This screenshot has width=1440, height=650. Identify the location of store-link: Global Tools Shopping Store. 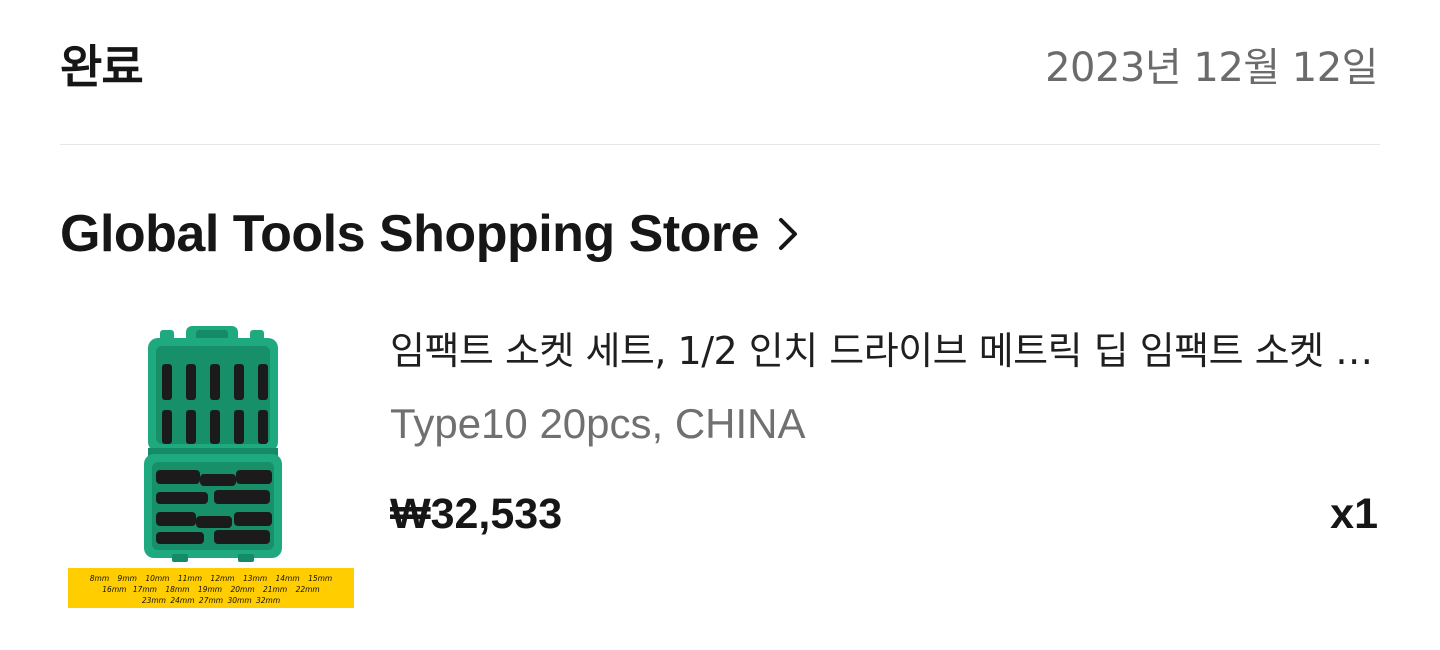
(431, 234).